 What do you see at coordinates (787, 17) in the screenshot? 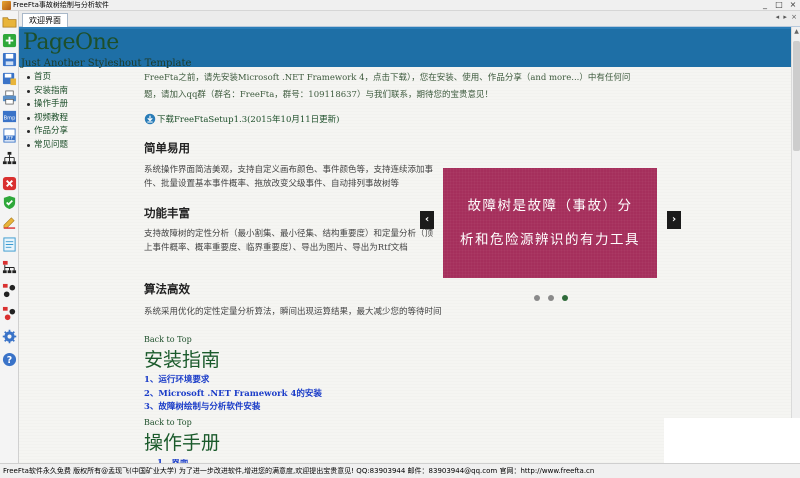
I see `tab-navigation-controls: ◂ ▸ ×` at bounding box center [787, 17].